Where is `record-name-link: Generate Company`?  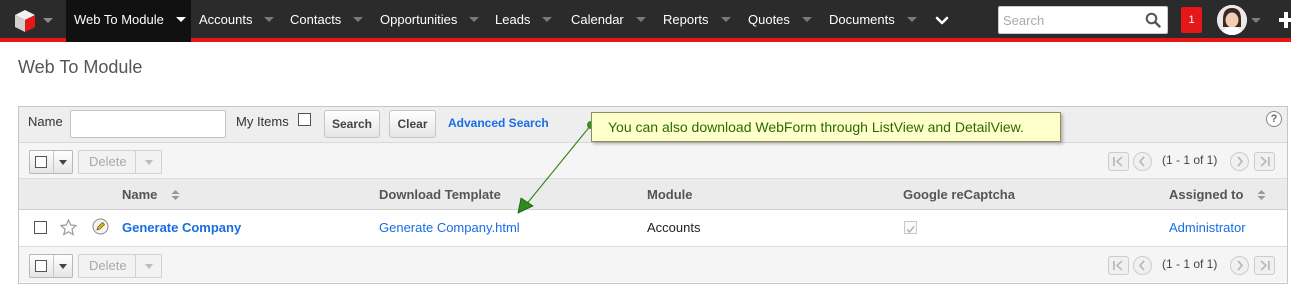
record-name-link: Generate Company is located at coordinates (181, 227).